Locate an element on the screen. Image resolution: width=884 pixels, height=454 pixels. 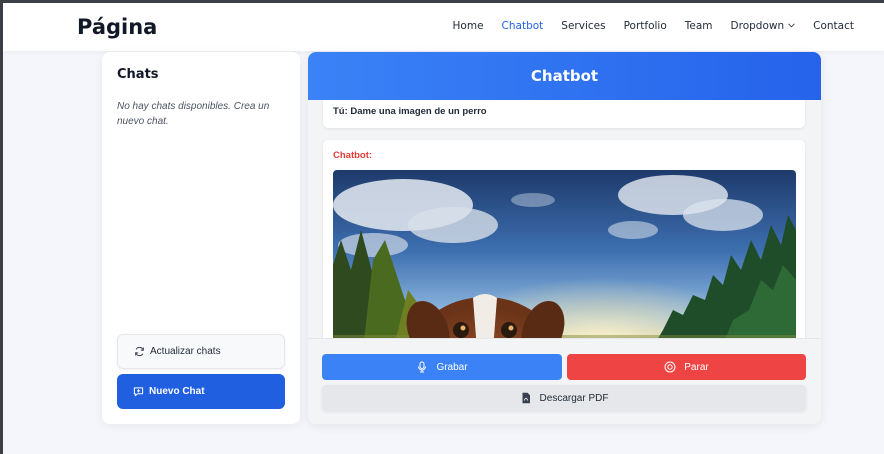
download-pdf-label: Descargar PDF is located at coordinates (574, 398).